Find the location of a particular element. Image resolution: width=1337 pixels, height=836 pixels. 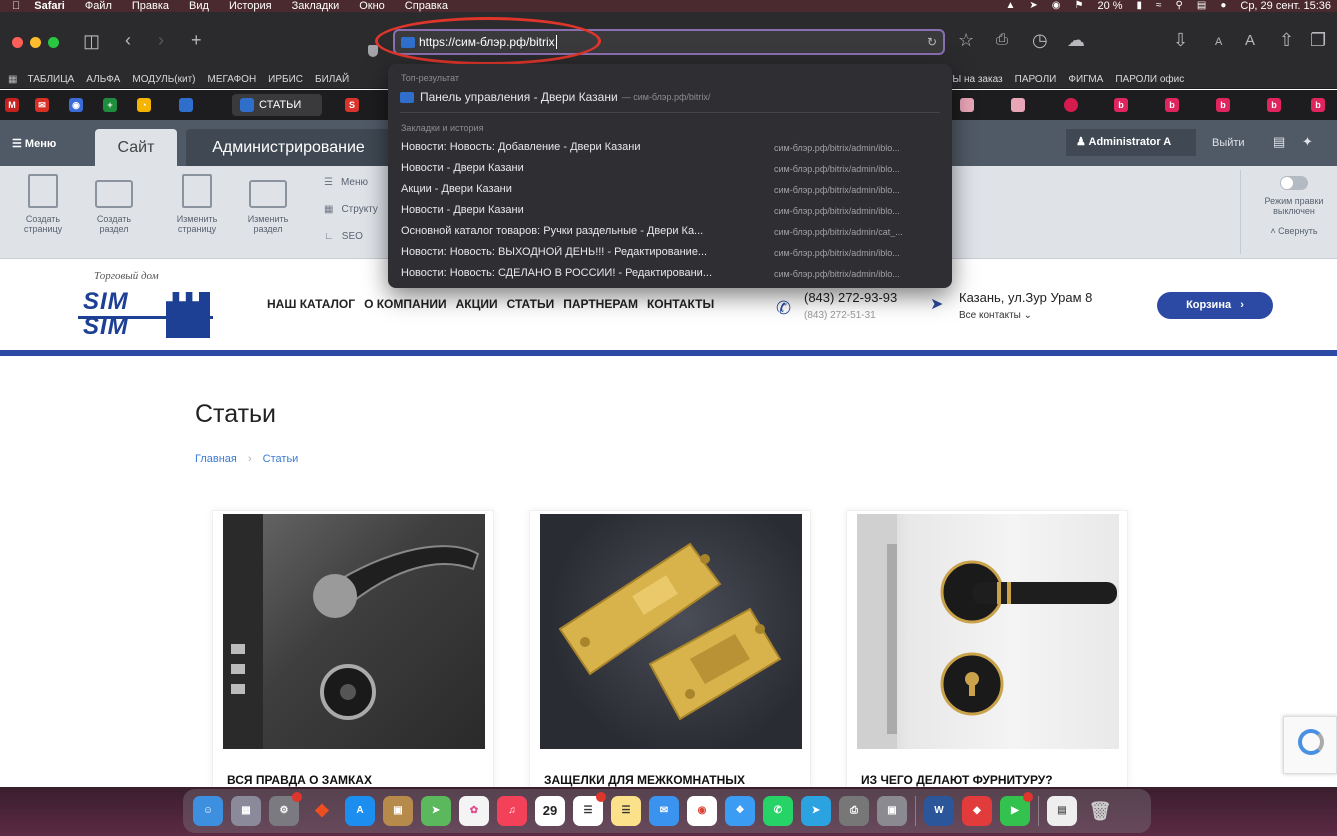

address-bar: https://сим-блэр.рф/bitrix ↻ is located at coordinates (669, 42).